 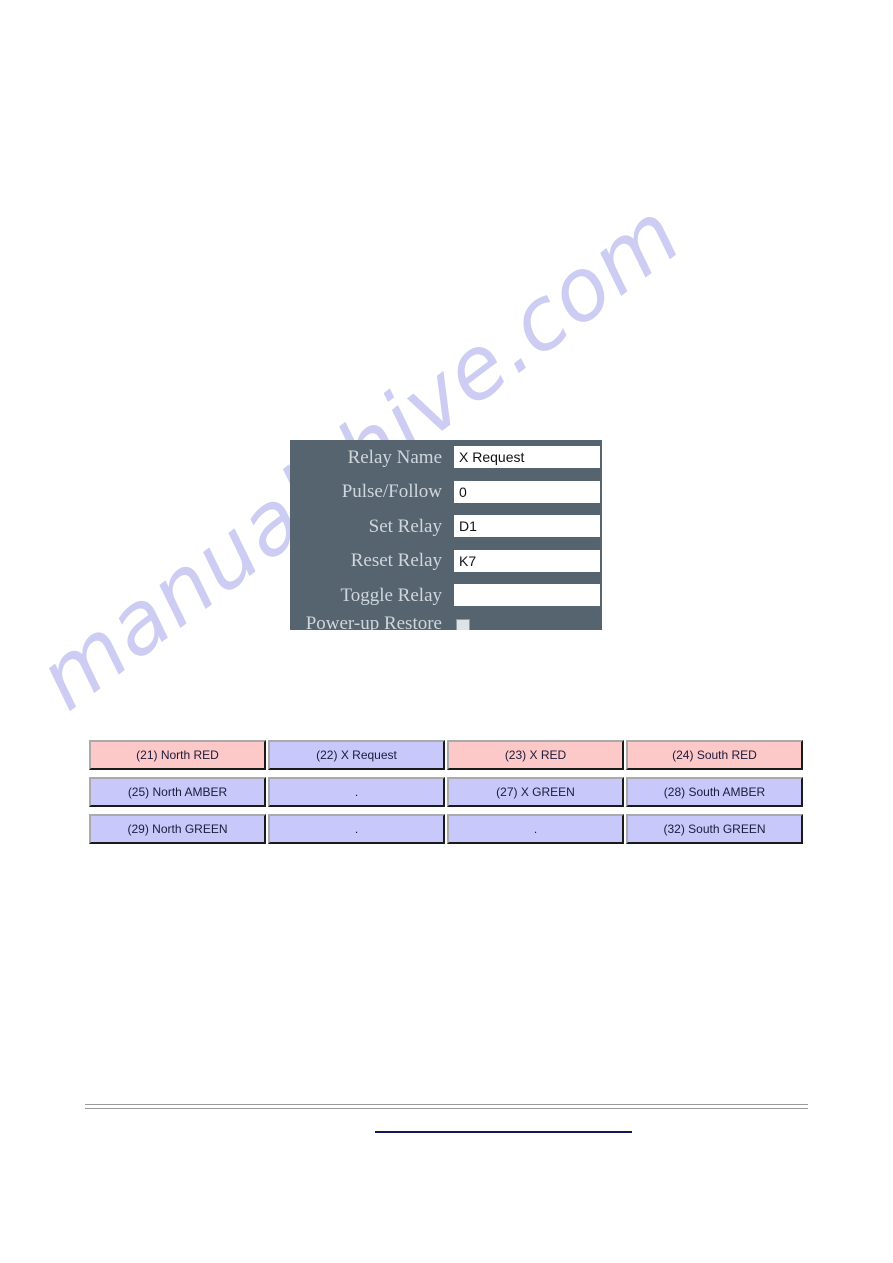 I want to click on relay-button-32: (32) South GREEN, so click(x=714, y=829).